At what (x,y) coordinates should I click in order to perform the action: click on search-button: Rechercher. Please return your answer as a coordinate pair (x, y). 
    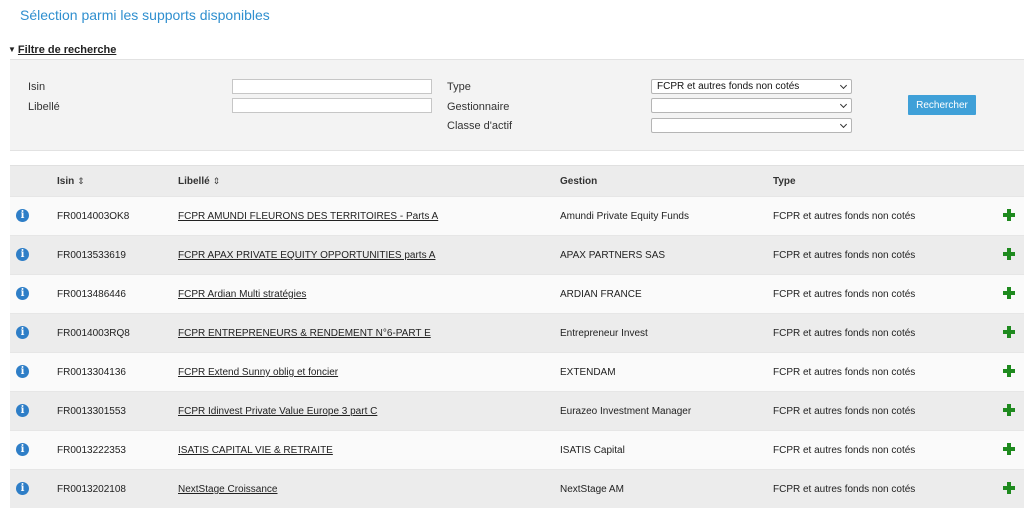
    Looking at the image, I should click on (942, 105).